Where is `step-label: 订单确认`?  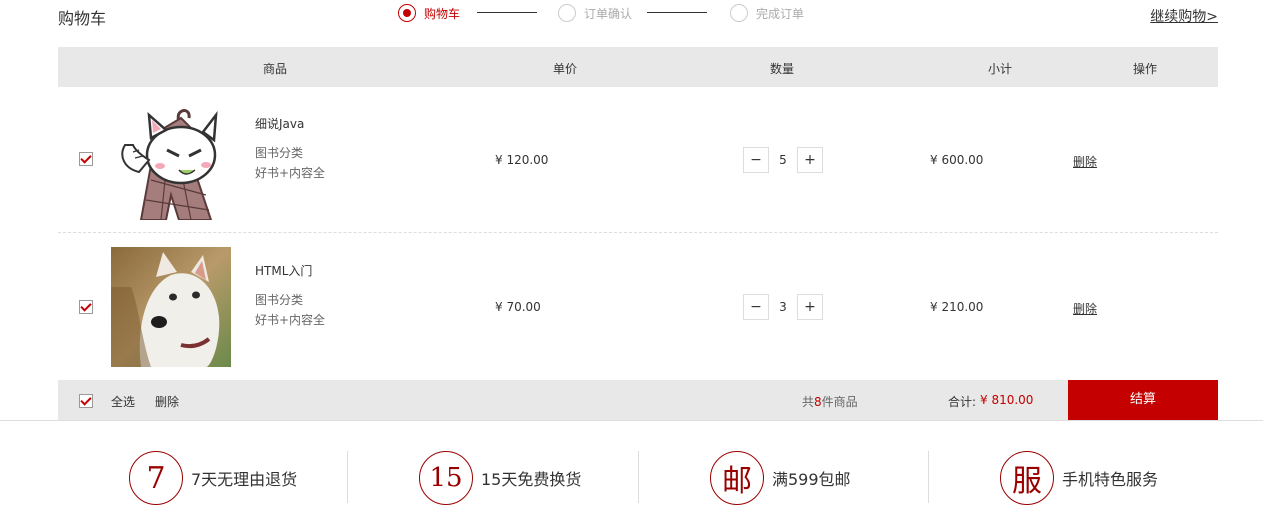
step-label: 订单确认 is located at coordinates (608, 13).